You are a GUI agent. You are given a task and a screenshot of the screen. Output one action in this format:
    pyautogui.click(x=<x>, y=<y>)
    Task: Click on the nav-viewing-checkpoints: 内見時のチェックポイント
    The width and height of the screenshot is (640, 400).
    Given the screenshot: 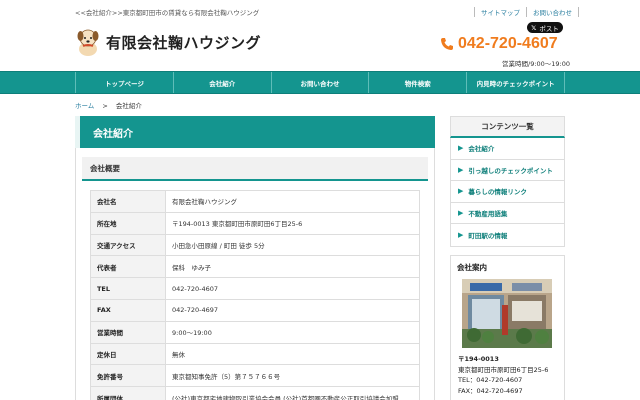 What is the action you would take?
    pyautogui.click(x=516, y=82)
    